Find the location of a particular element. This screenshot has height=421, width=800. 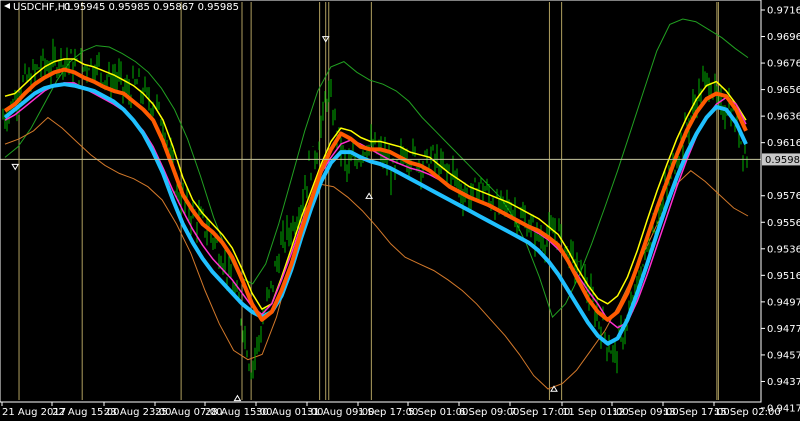

current-price-tag: 0.95985 is located at coordinates (781, 159).